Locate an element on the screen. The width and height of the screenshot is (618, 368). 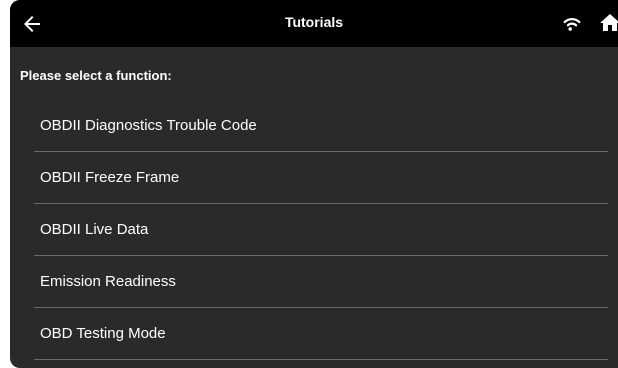
wifi-icon is located at coordinates (572, 23).